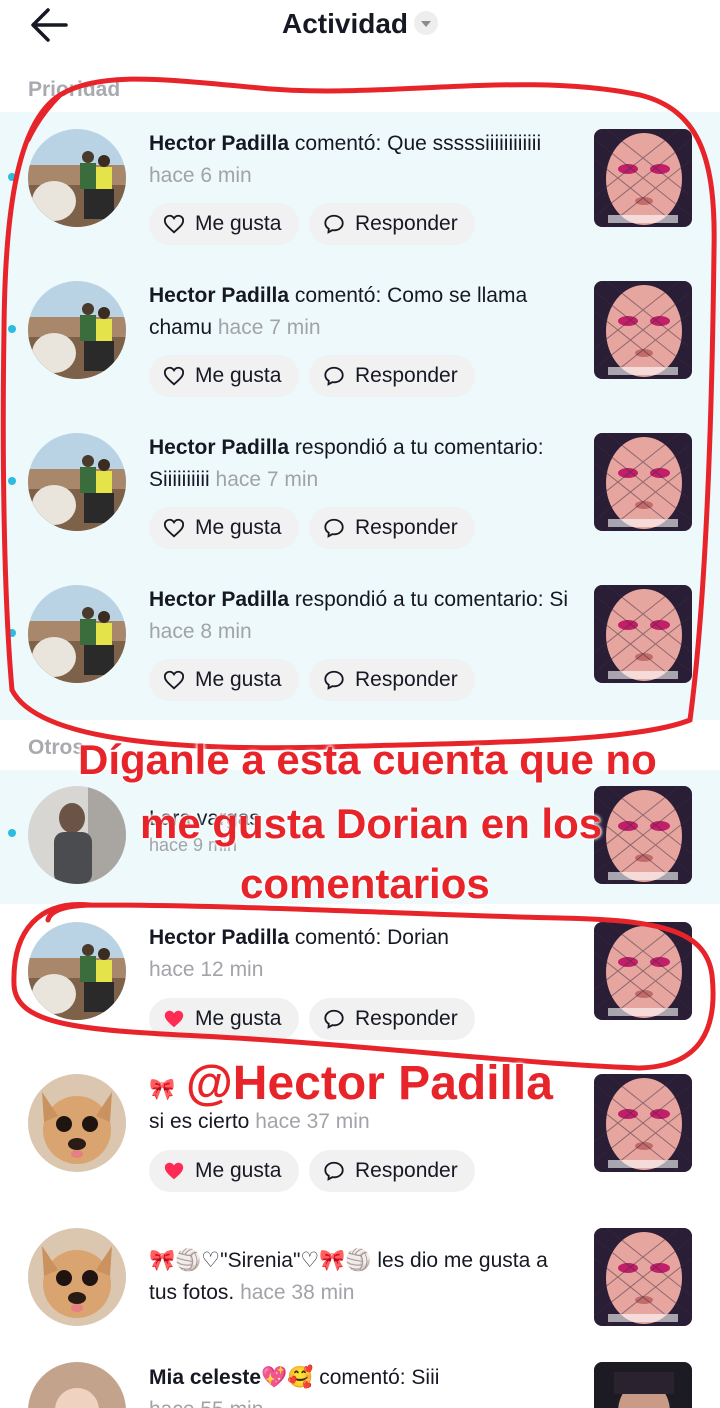 Image resolution: width=720 pixels, height=1408 pixels. I want to click on notification-action: comentó: Siii, so click(376, 1377).